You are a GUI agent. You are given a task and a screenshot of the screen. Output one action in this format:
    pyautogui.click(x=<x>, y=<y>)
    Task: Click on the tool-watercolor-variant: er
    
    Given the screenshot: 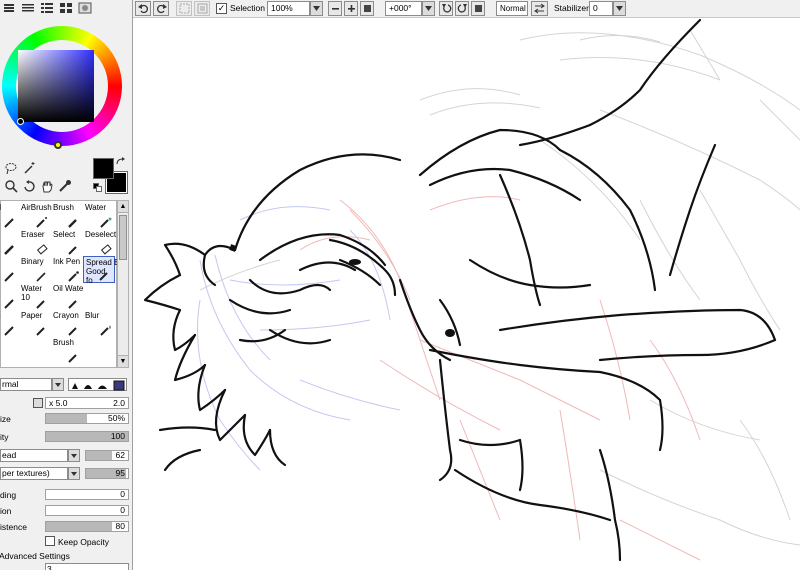 What is the action you would take?
    pyautogui.click(x=9, y=296)
    